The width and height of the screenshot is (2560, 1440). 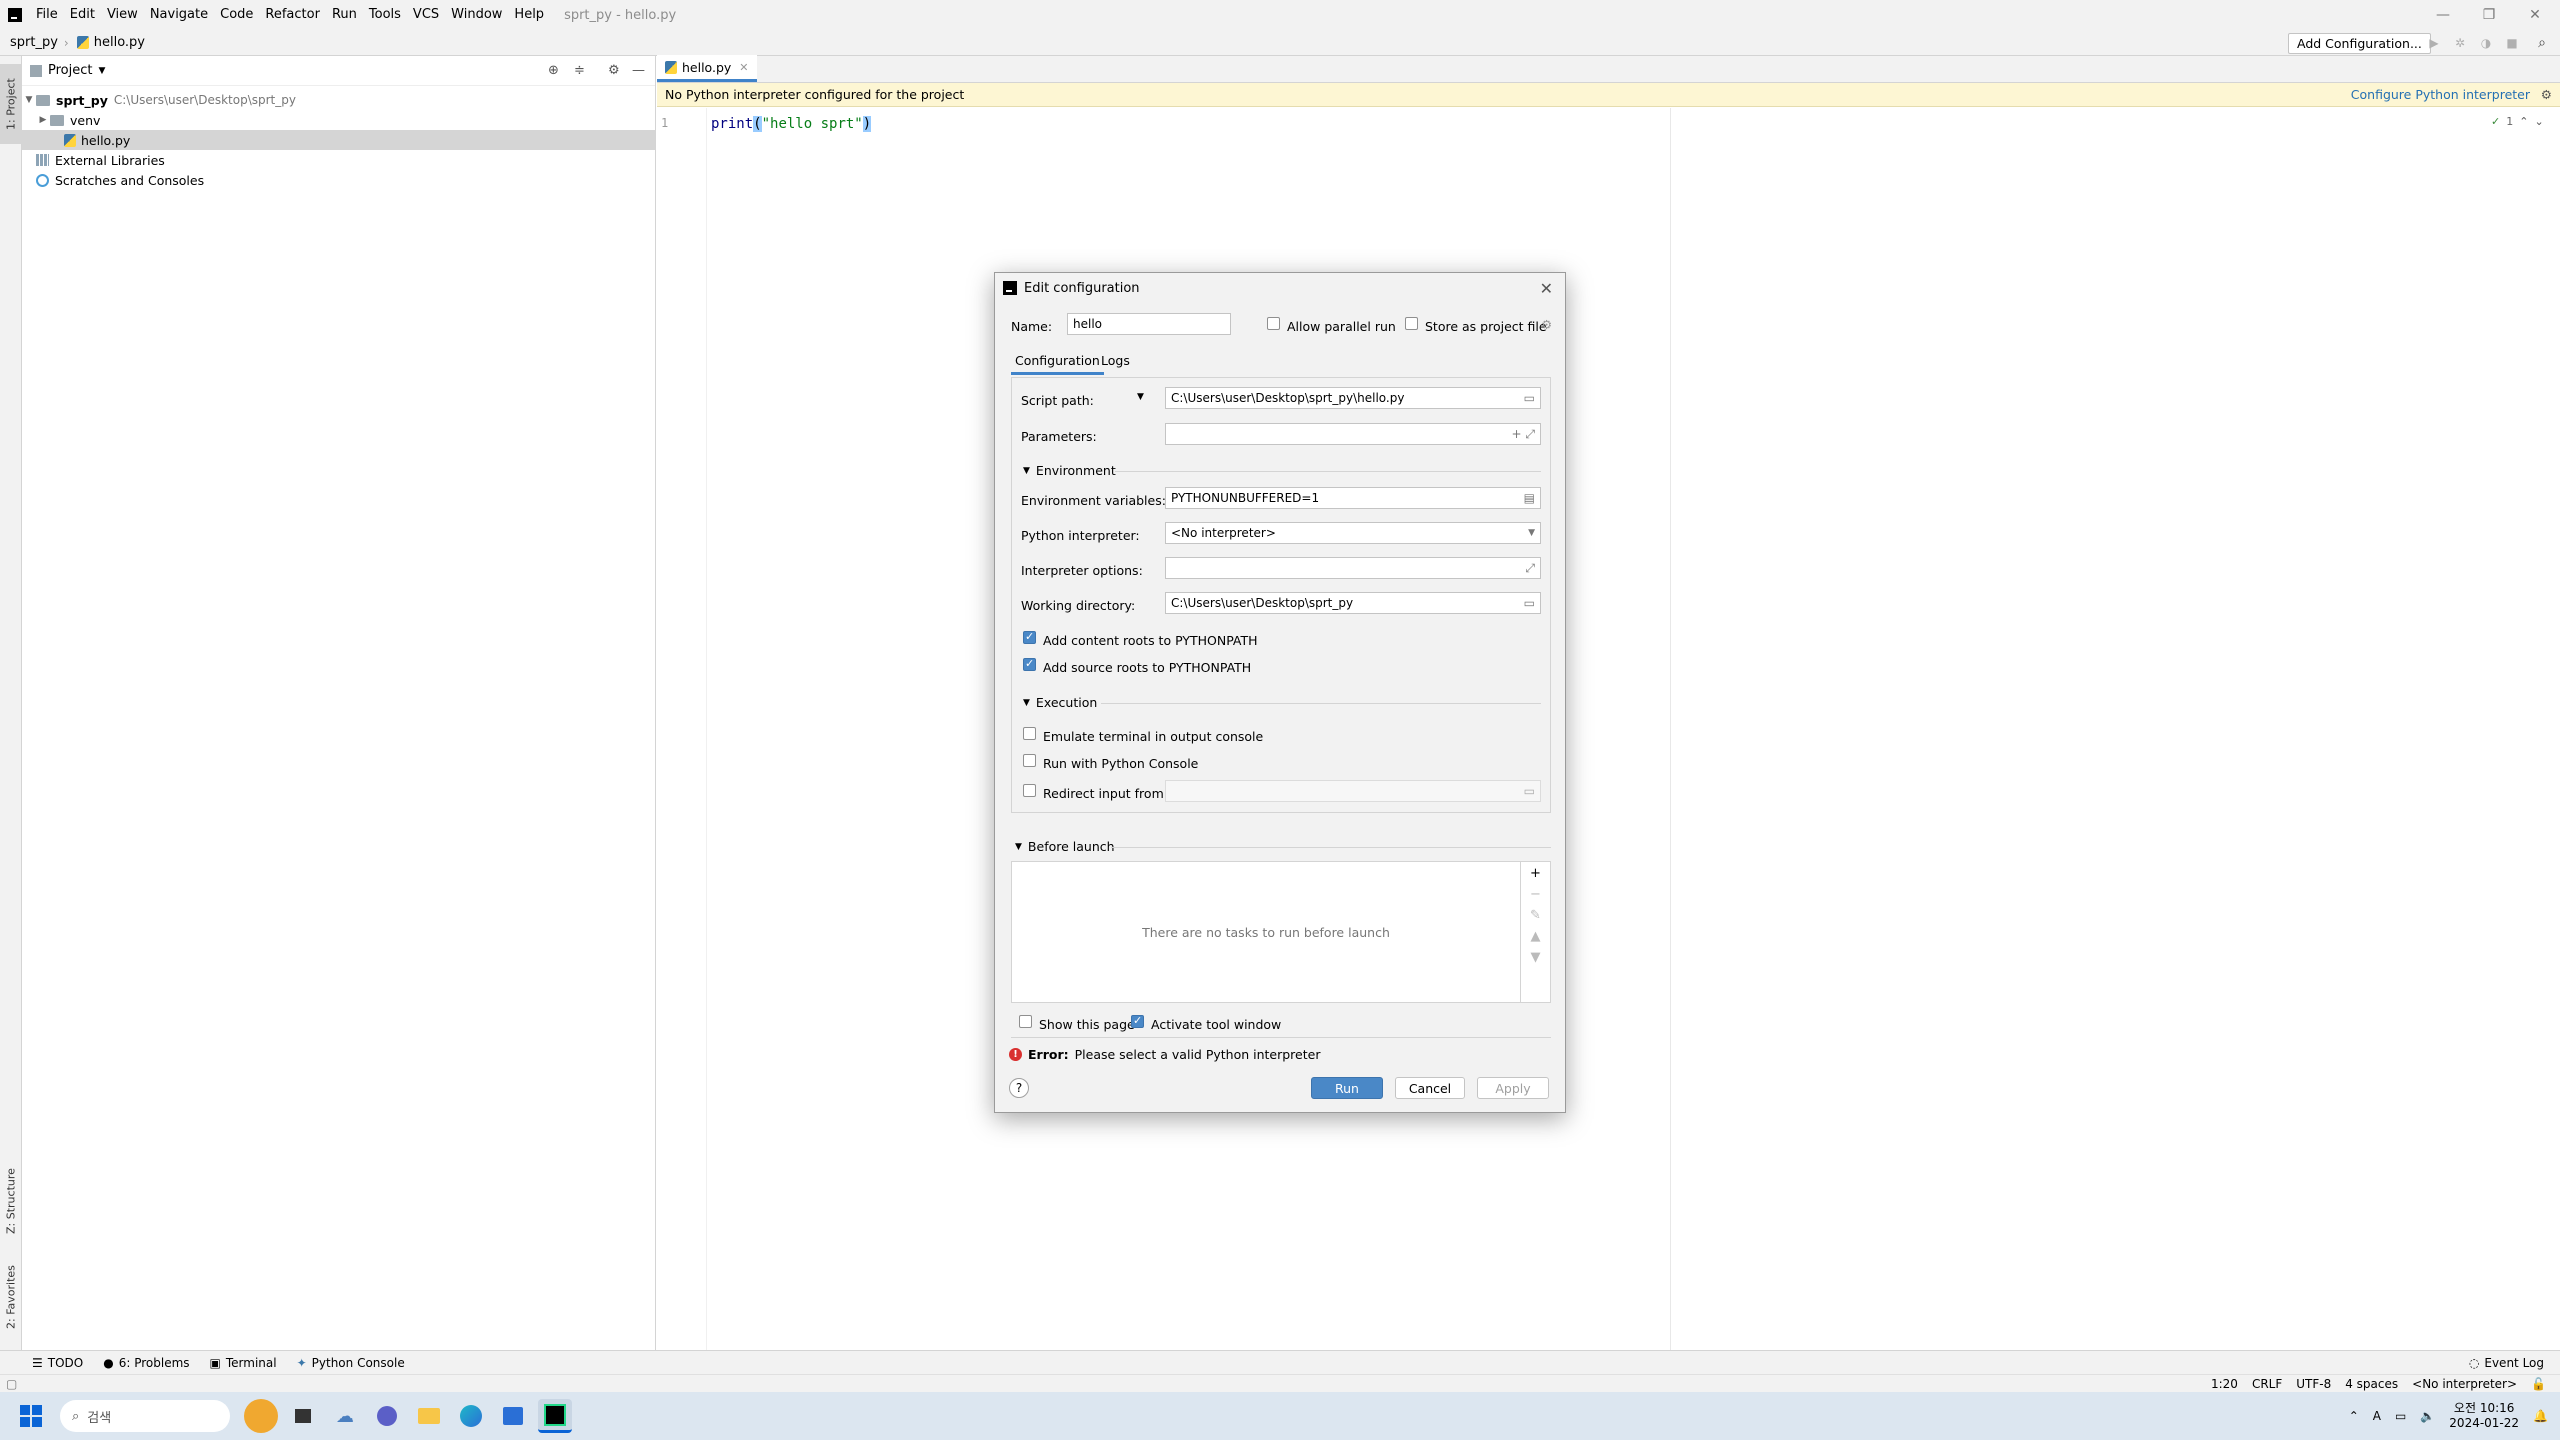 I want to click on tree-item-external-libraries: External Libraries, so click(x=338, y=160).